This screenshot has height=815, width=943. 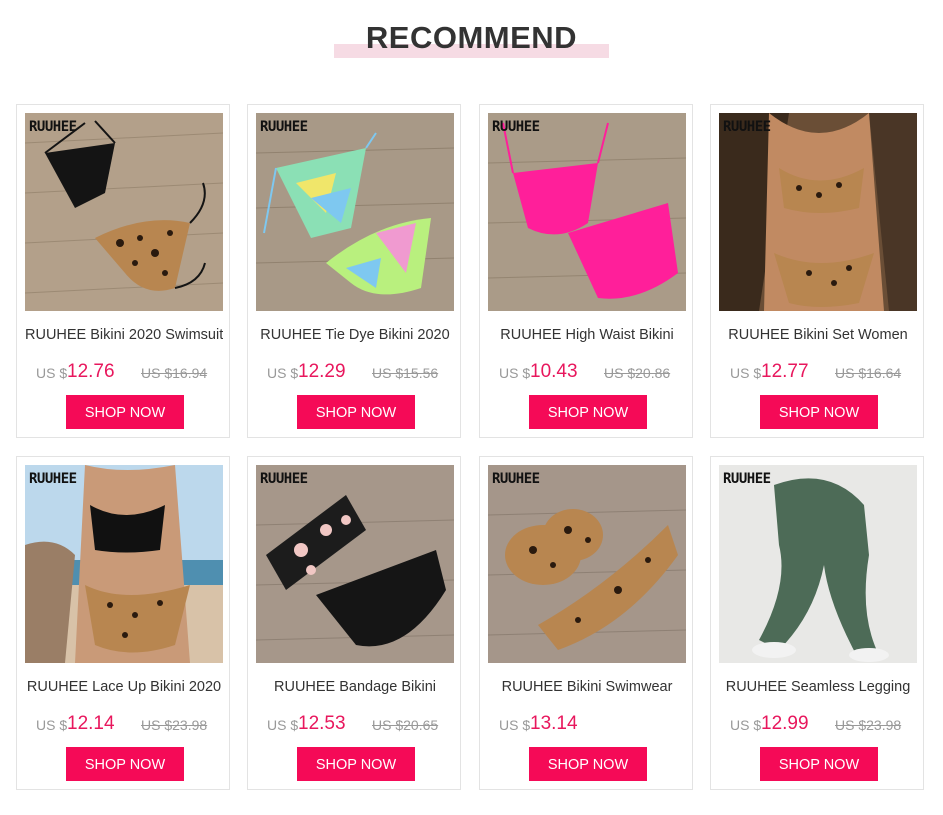 I want to click on product-title: RUUHEE Bikini Swimwear, so click(x=587, y=687).